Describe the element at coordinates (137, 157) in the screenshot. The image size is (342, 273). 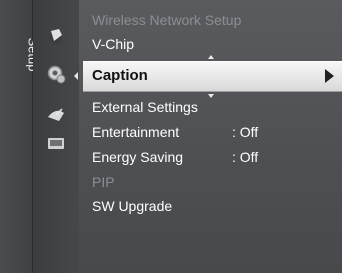
I see `menu-item-energy-saving: Energy Saving` at that location.